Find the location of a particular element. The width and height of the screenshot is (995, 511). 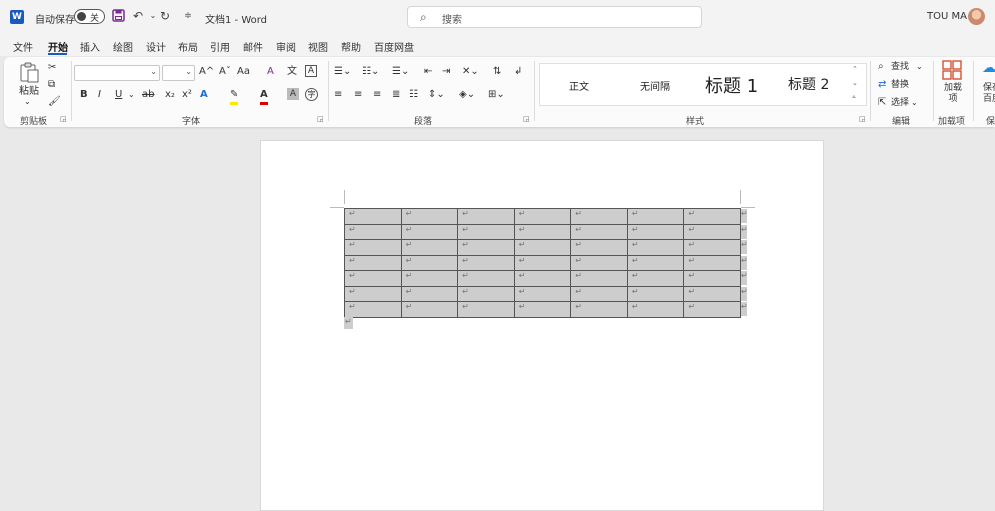

sort-icon: ⇅ is located at coordinates (497, 72).